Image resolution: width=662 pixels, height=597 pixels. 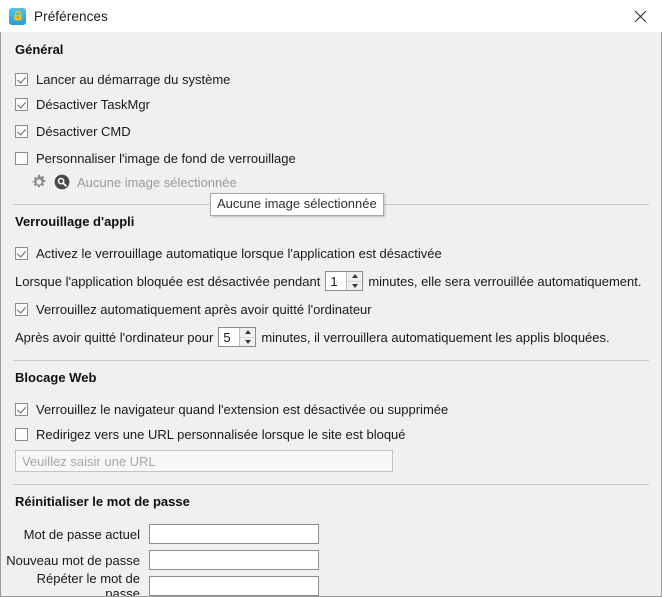 What do you see at coordinates (93, 104) in the screenshot?
I see `option-label: Désactiver TaskMgr` at bounding box center [93, 104].